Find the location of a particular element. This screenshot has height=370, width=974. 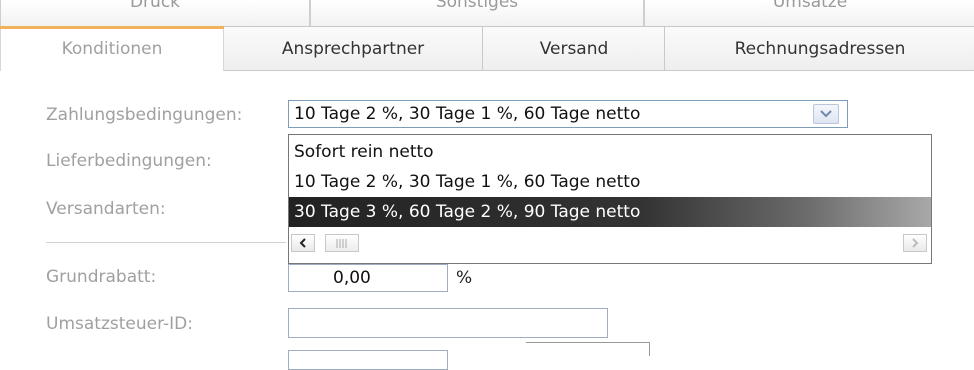

zahlungsbedingungen-select: 10 Tage 2 %, 30 Tage 1 %, 60 Tage netto is located at coordinates (568, 114).